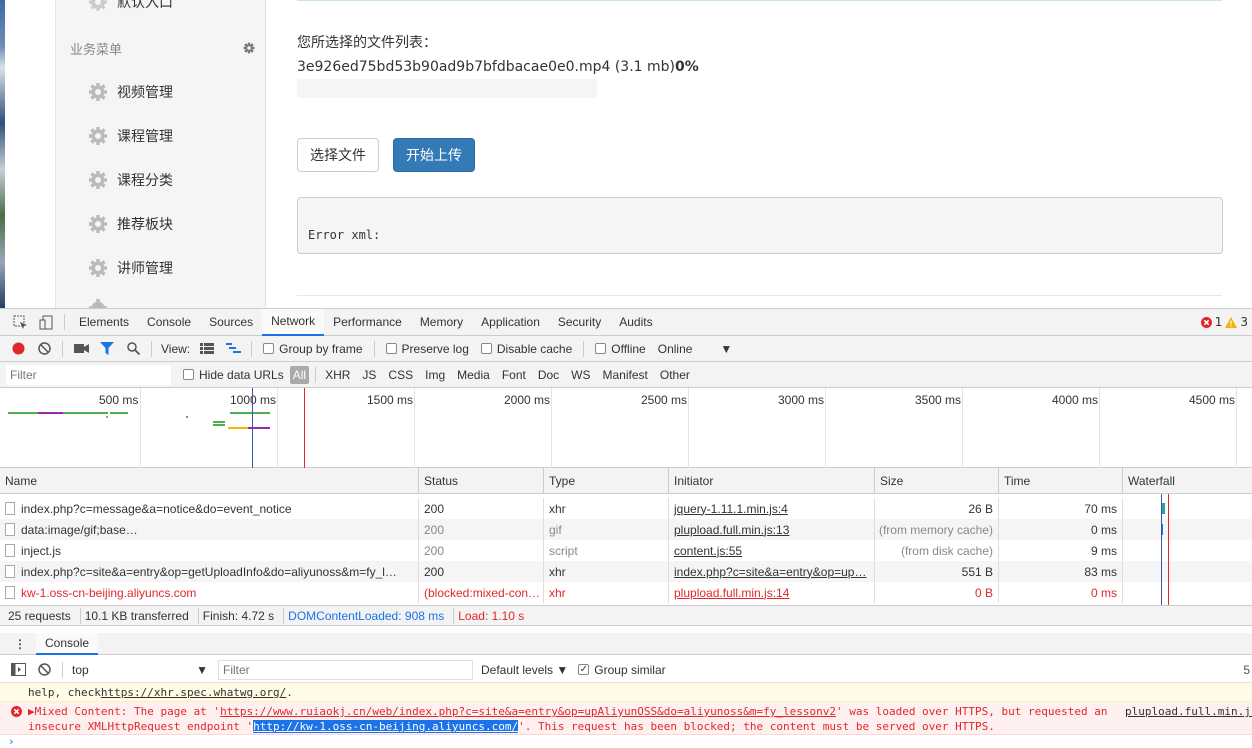 The width and height of the screenshot is (1252, 748). I want to click on list-view-icon, so click(207, 349).